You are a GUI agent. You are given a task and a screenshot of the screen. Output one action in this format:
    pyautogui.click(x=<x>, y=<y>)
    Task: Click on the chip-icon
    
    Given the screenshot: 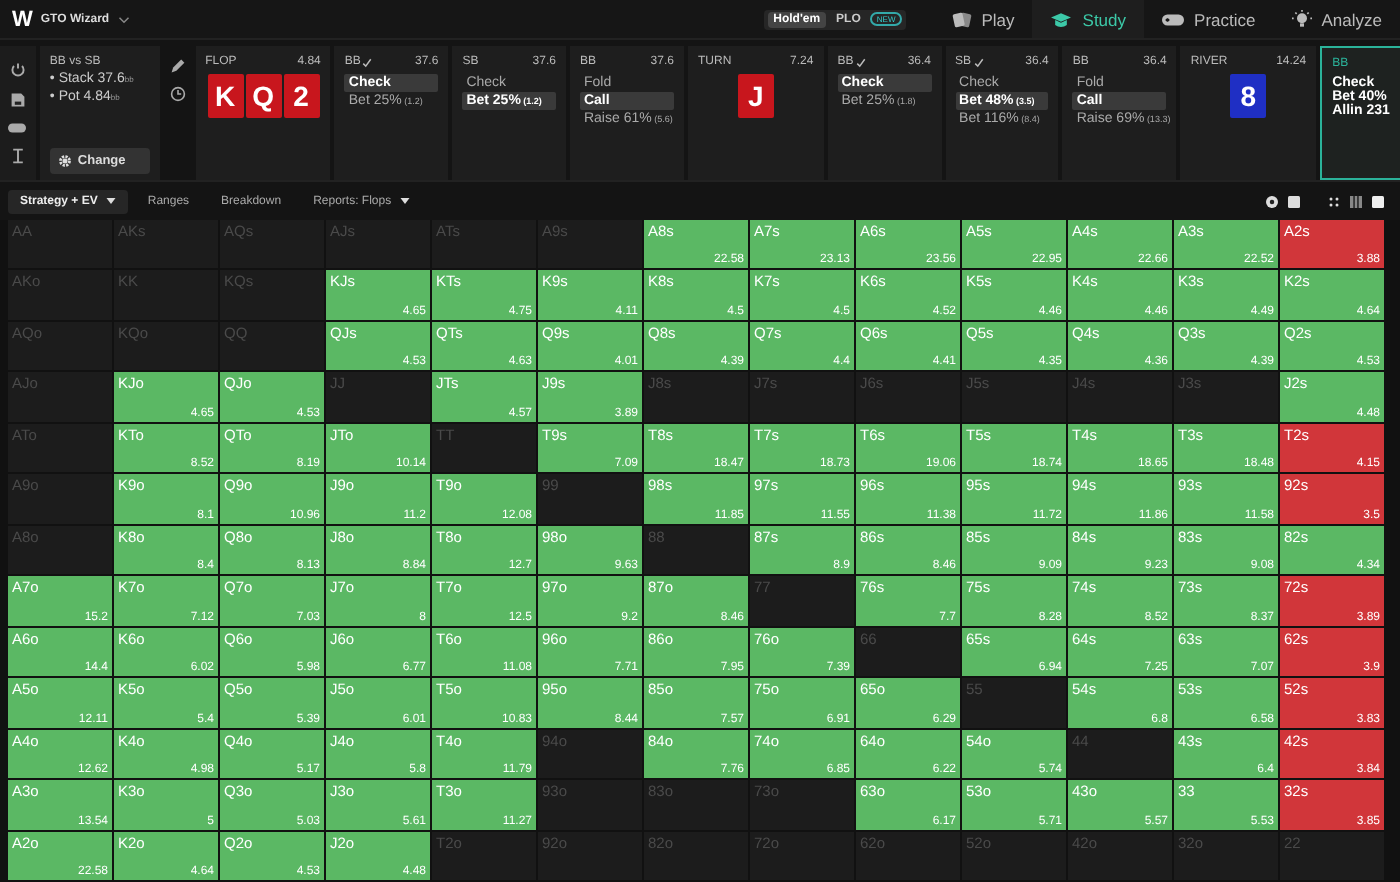 What is the action you would take?
    pyautogui.click(x=1272, y=201)
    